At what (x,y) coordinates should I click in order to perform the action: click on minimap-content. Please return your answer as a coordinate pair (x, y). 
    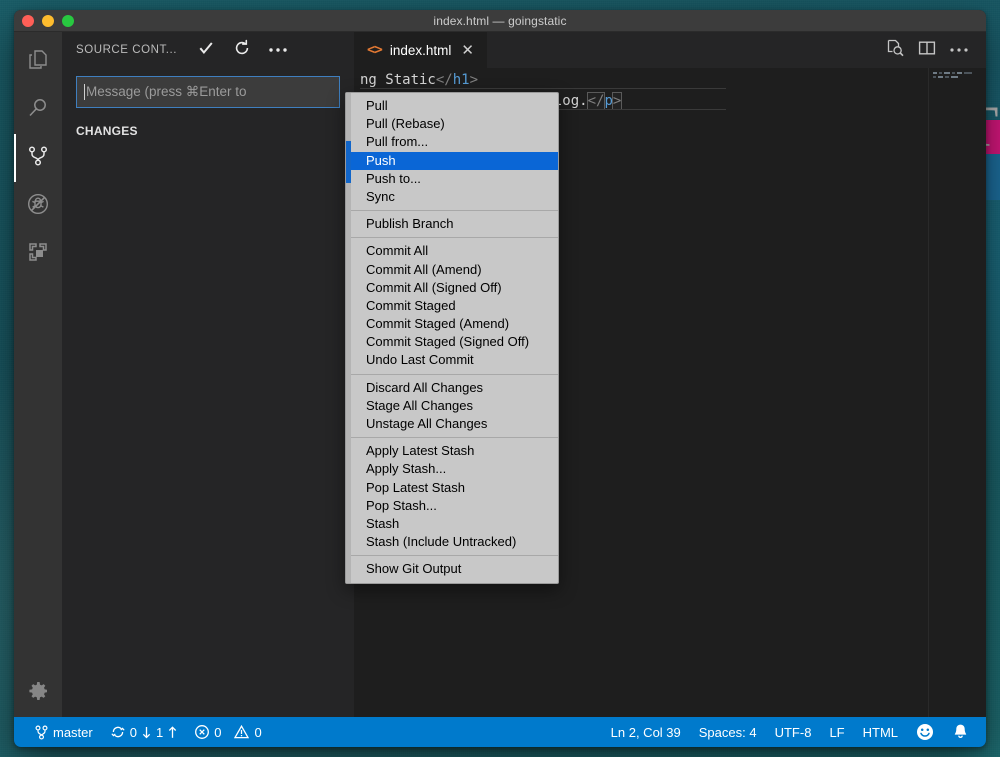
    Looking at the image, I should click on (952, 75).